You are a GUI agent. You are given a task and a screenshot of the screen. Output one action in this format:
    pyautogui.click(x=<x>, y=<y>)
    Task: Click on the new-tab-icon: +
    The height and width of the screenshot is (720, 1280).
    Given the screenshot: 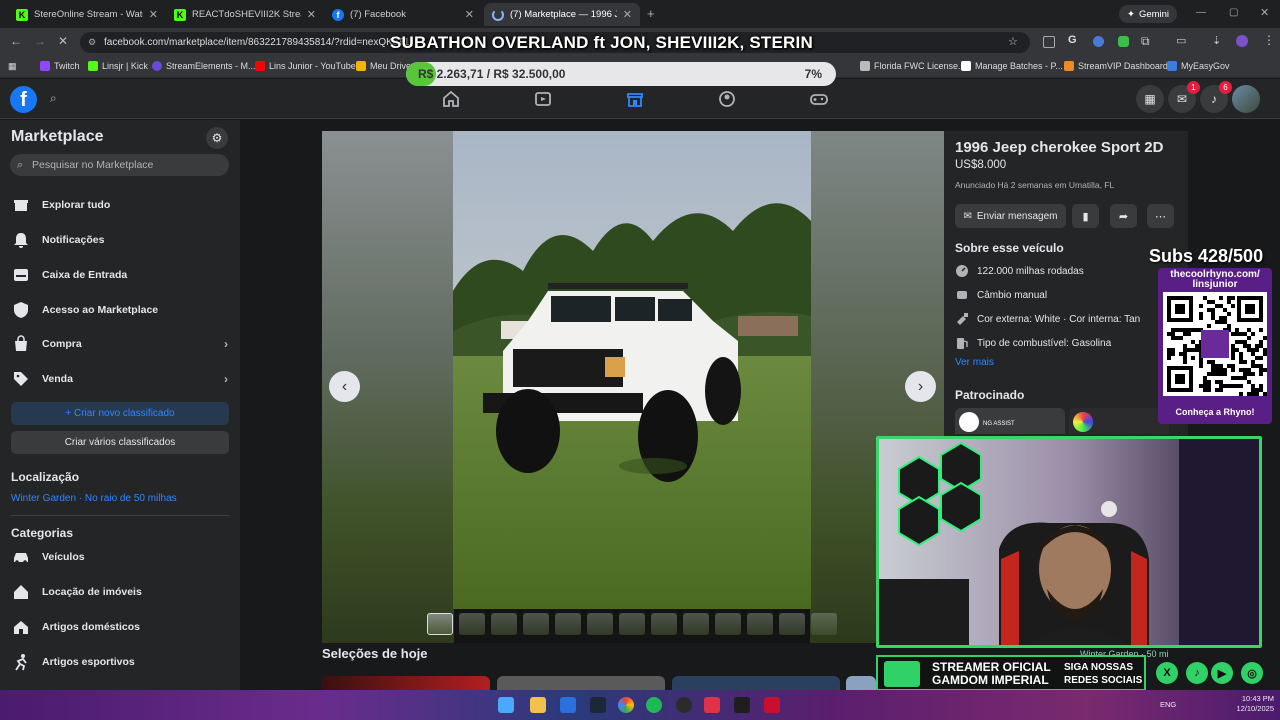 What is the action you would take?
    pyautogui.click(x=651, y=13)
    